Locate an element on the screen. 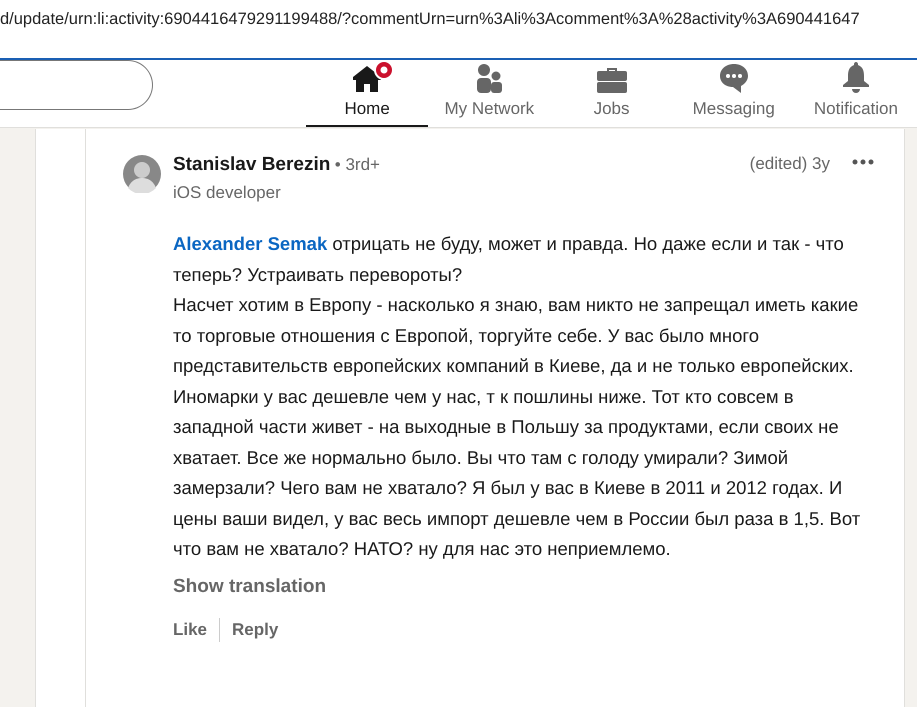 Image resolution: width=917 pixels, height=707 pixels. search-field is located at coordinates (76, 85).